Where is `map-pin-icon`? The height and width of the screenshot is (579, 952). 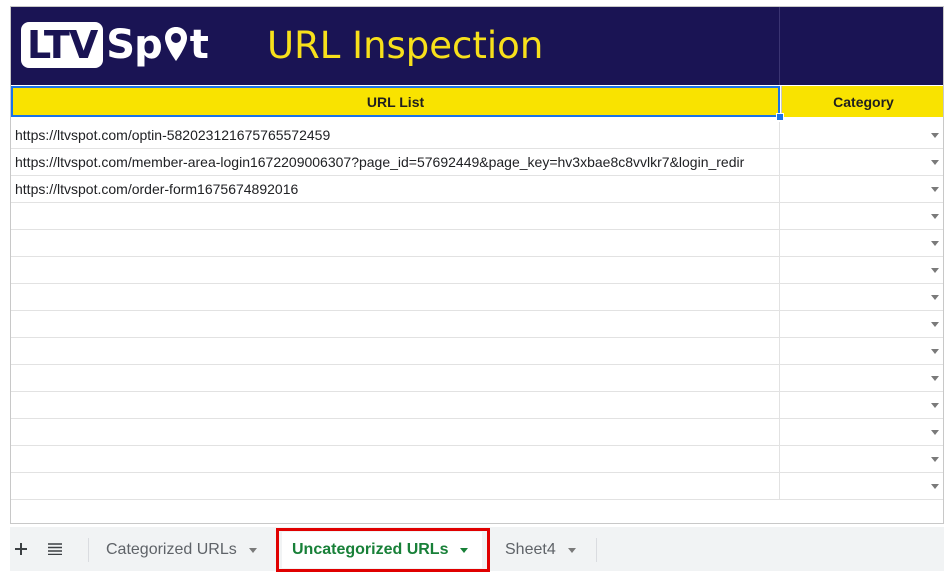 map-pin-icon is located at coordinates (175, 44).